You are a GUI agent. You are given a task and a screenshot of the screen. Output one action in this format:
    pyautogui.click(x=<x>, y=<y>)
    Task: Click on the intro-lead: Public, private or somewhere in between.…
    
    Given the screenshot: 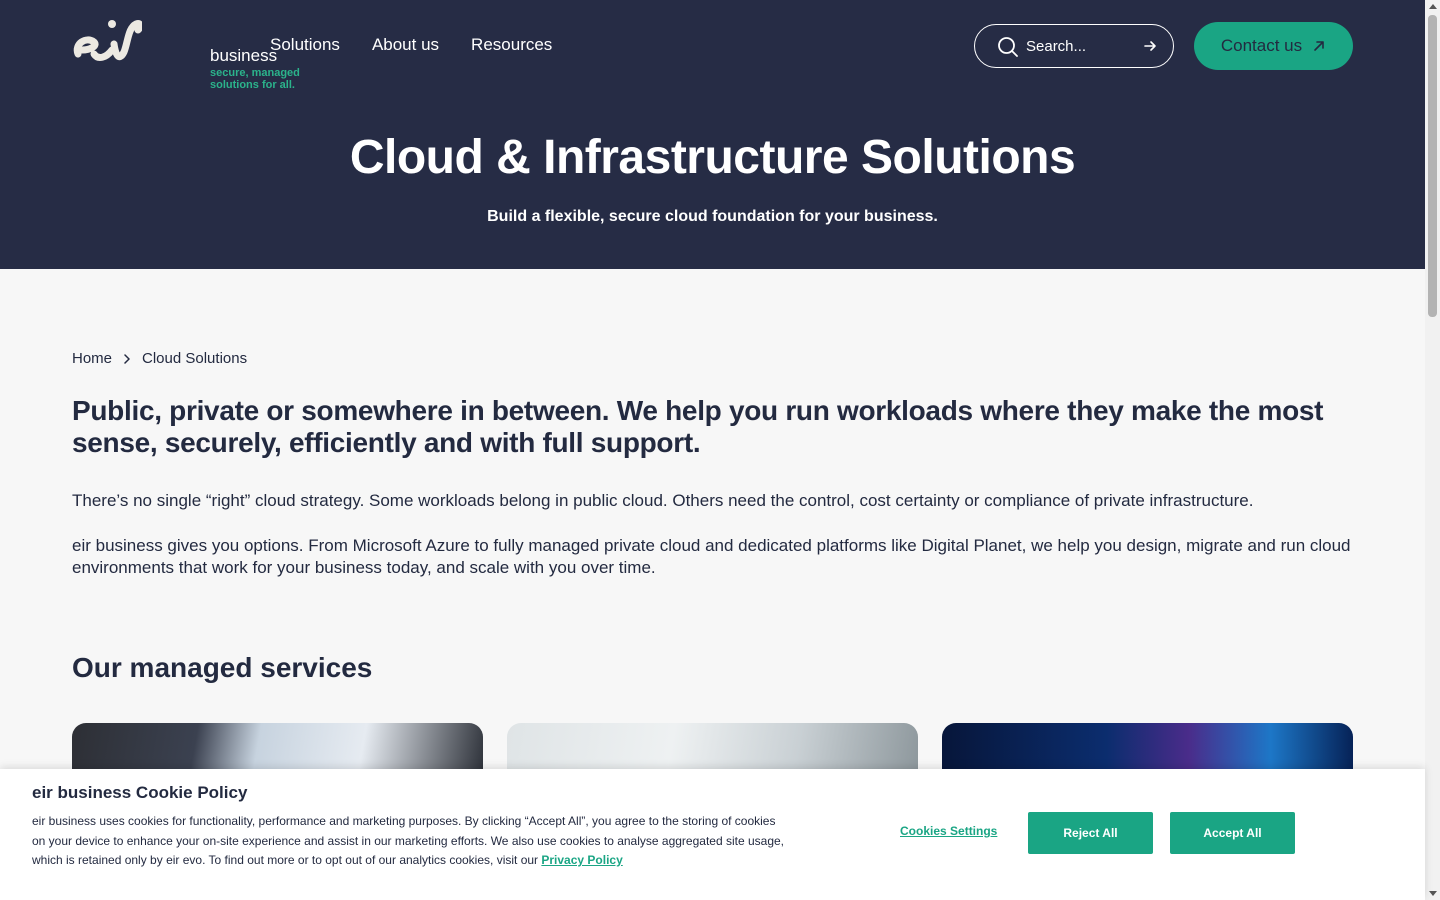 What is the action you would take?
    pyautogui.click(x=698, y=426)
    